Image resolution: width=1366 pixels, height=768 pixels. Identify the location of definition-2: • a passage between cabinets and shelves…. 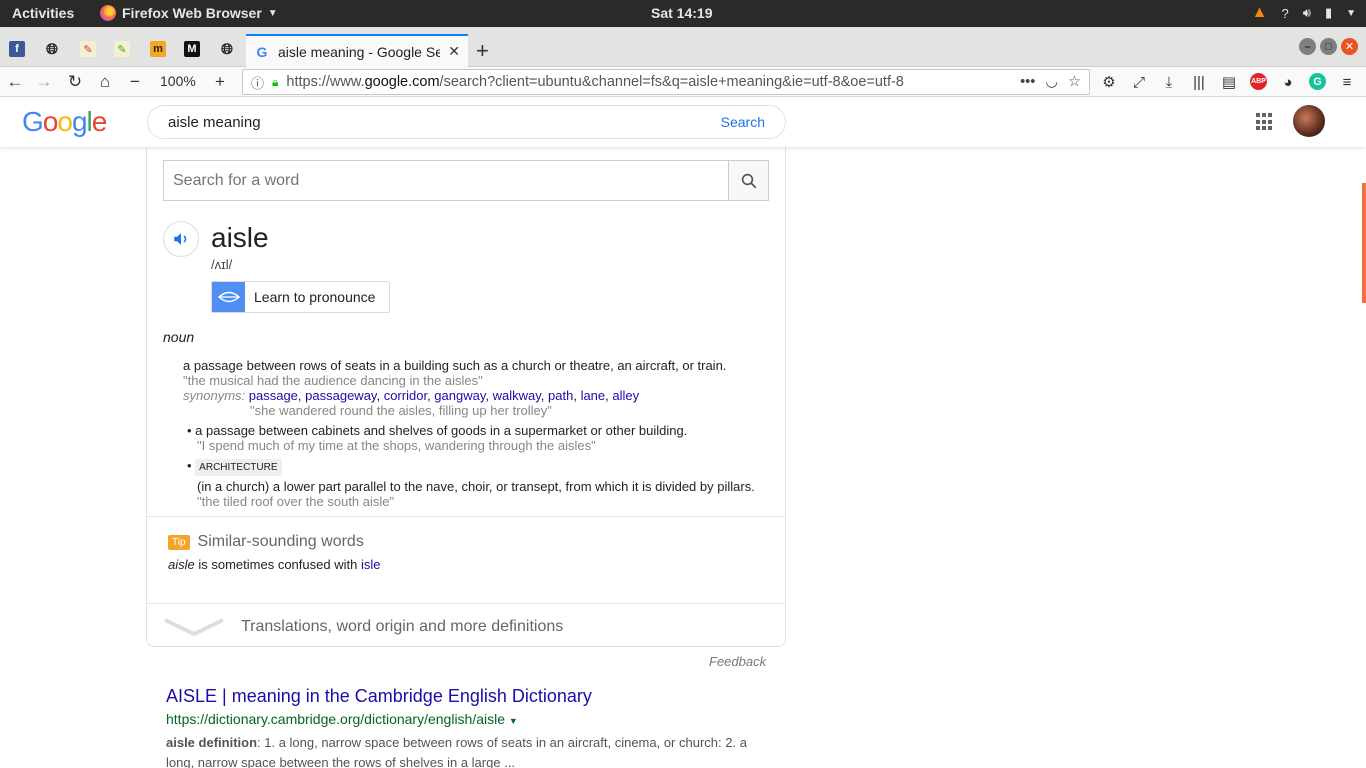
(437, 438).